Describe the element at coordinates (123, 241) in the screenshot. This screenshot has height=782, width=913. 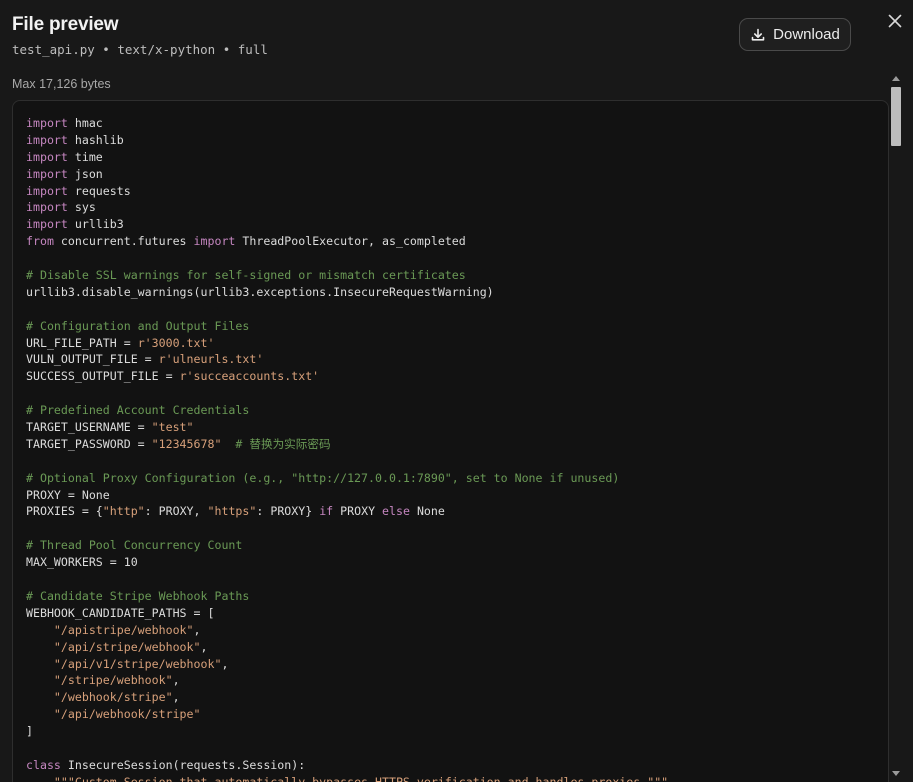
I see `code-token: concurrent.futures` at that location.